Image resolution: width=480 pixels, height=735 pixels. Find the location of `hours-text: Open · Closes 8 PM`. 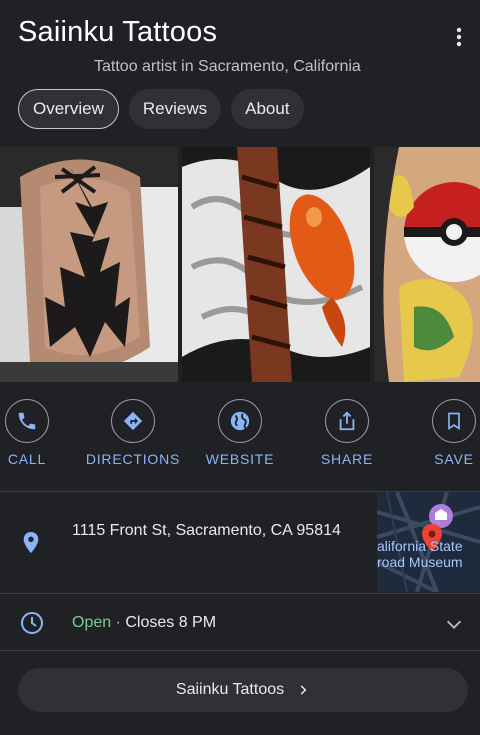

hours-text: Open · Closes 8 PM is located at coordinates (144, 623).